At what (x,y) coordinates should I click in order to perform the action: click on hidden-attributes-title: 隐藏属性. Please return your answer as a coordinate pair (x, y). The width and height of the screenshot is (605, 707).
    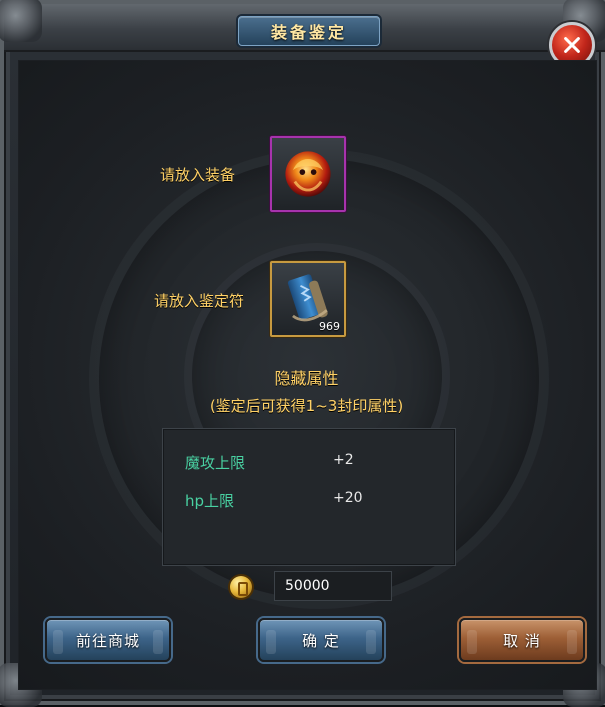
    Looking at the image, I should click on (306, 378).